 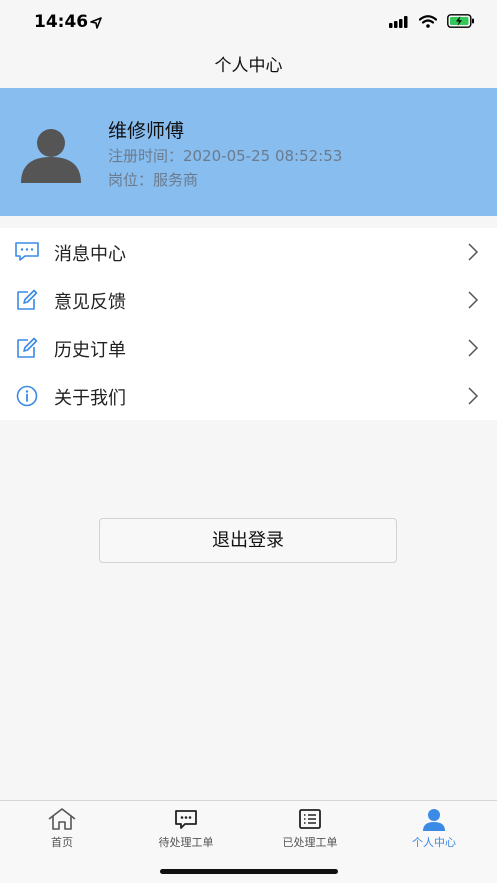 I want to click on tab-pending-orders: 待处理工单, so click(x=186, y=829).